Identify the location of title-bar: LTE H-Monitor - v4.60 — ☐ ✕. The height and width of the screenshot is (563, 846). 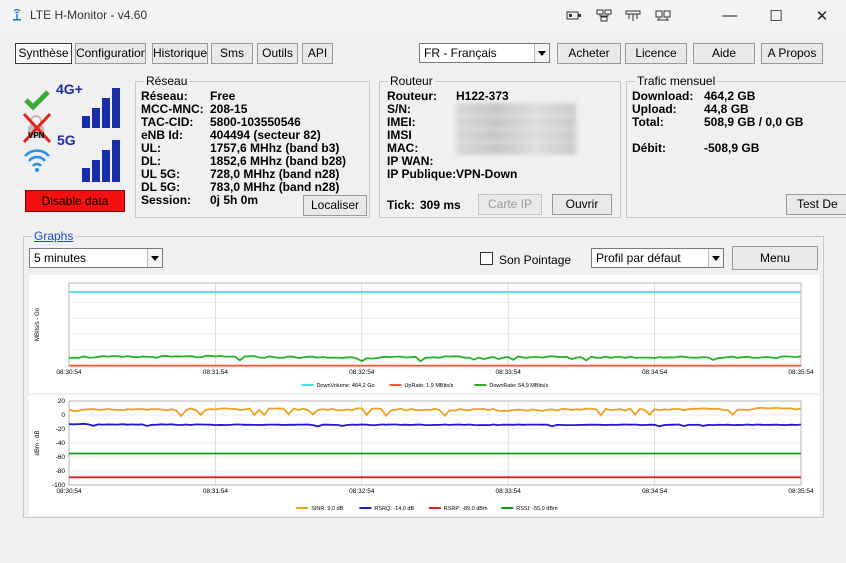
(423, 15).